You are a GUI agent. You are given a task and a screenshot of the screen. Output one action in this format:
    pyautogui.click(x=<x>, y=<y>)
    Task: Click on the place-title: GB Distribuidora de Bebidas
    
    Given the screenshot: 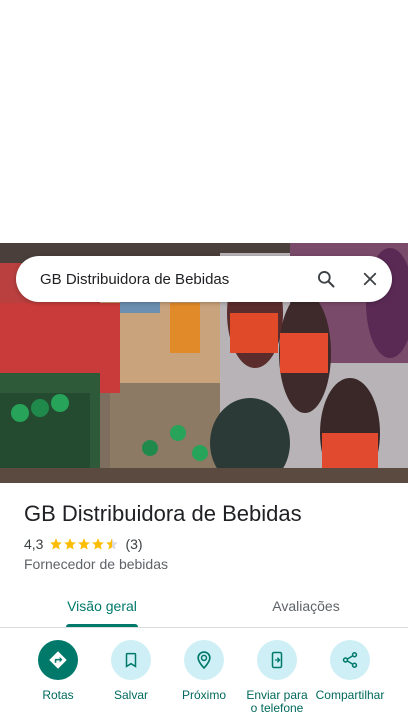 What is the action you would take?
    pyautogui.click(x=163, y=513)
    